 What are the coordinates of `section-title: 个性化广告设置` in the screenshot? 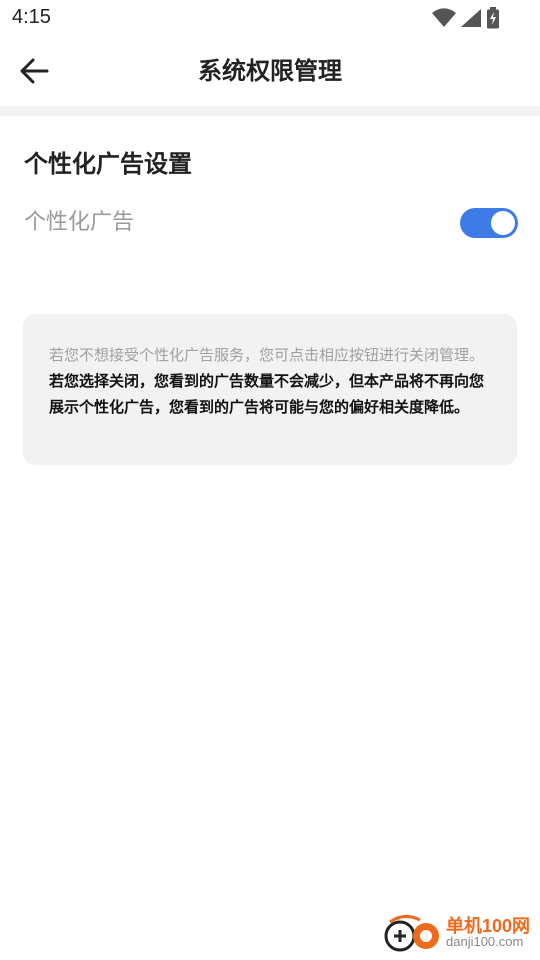 It's located at (108, 164).